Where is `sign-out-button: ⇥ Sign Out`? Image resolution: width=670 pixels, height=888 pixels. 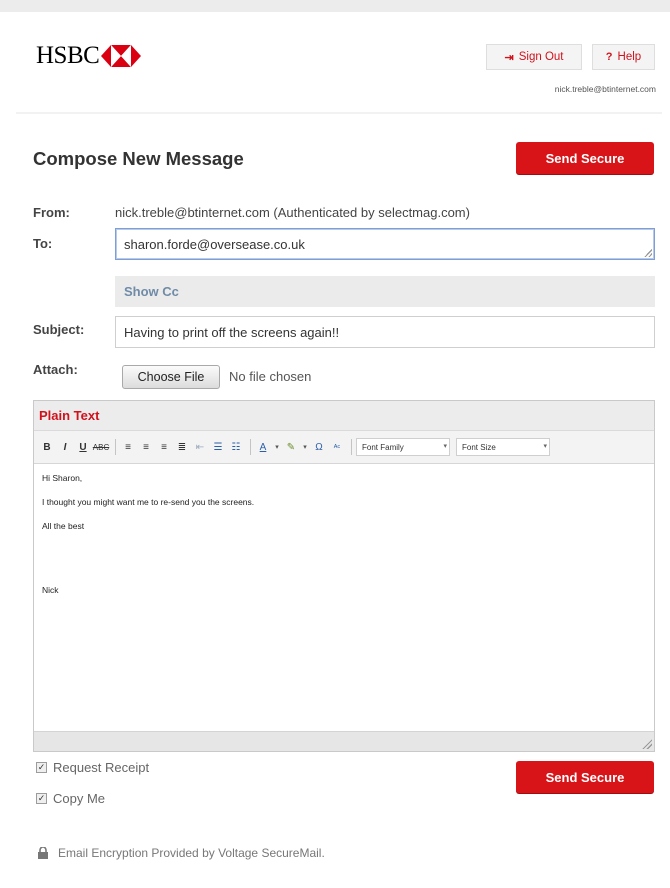
sign-out-button: ⇥ Sign Out is located at coordinates (534, 57).